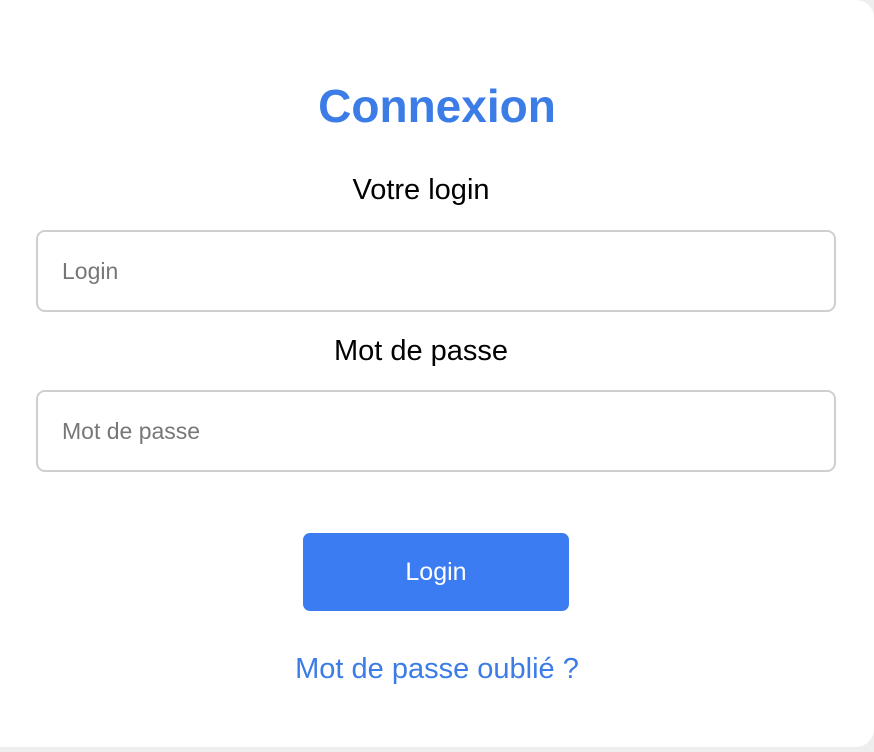  What do you see at coordinates (436, 431) in the screenshot?
I see `password-input` at bounding box center [436, 431].